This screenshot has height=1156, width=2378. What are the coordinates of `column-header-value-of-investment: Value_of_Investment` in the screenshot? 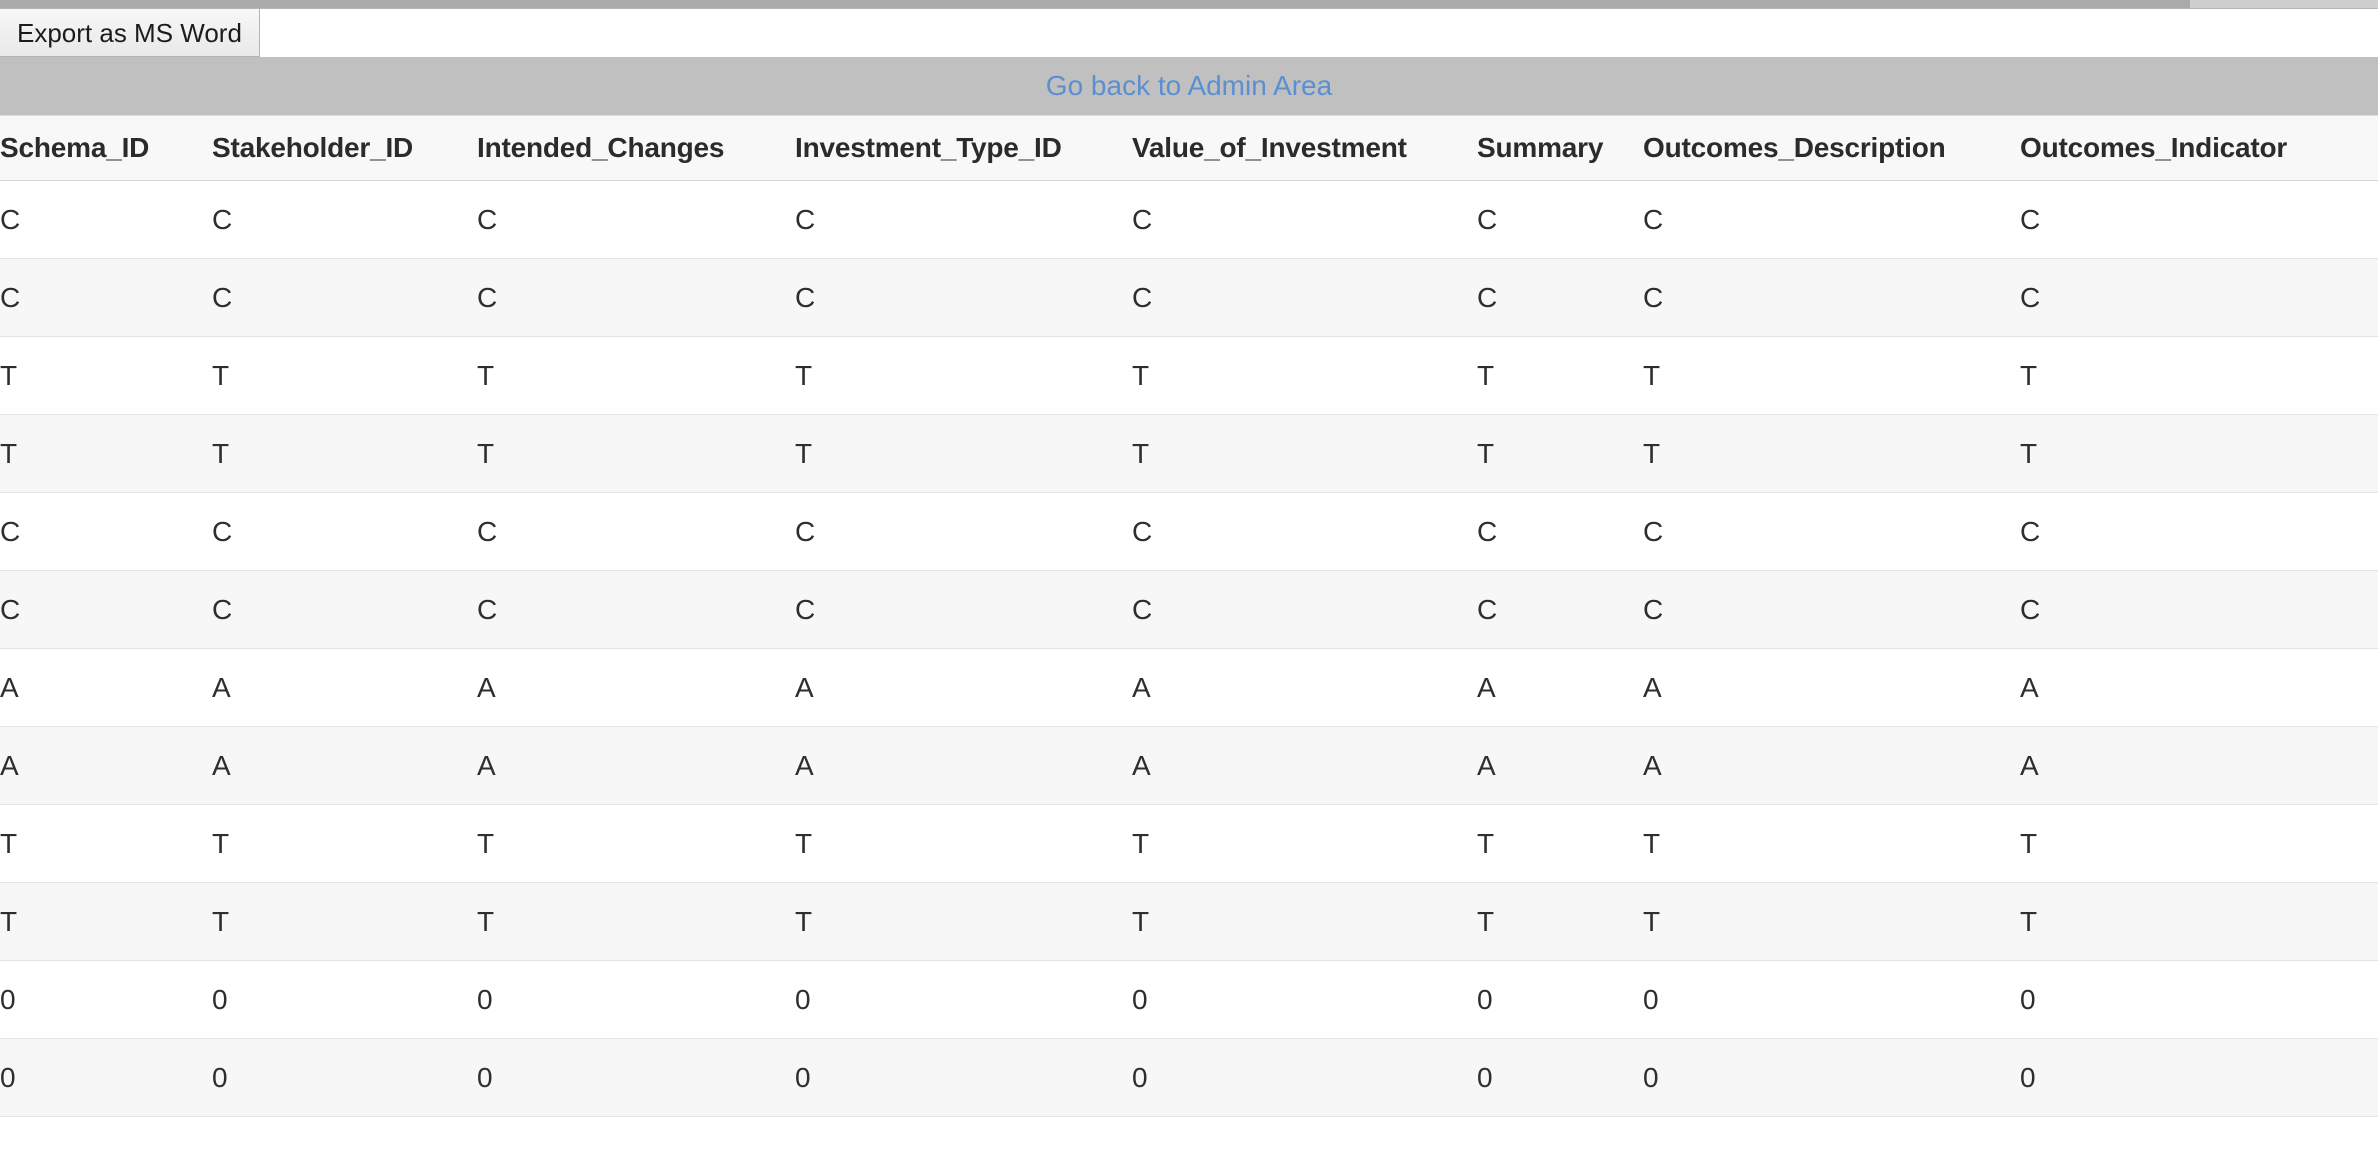 It's located at (1304, 148).